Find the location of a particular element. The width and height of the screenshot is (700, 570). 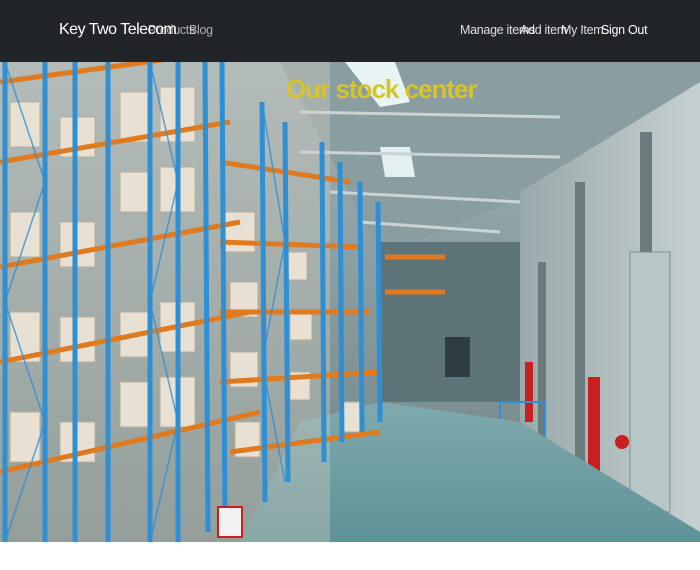

nav-link-my-item: My Item is located at coordinates (582, 30).